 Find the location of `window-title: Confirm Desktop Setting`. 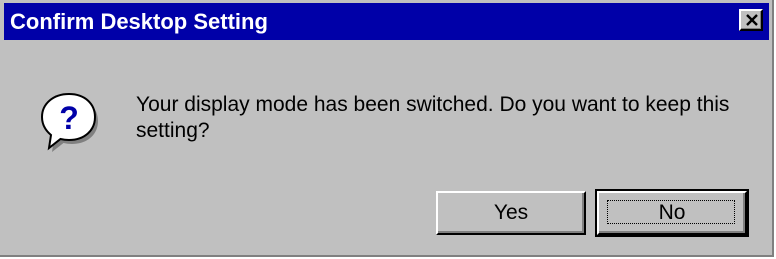

window-title: Confirm Desktop Setting is located at coordinates (139, 21).